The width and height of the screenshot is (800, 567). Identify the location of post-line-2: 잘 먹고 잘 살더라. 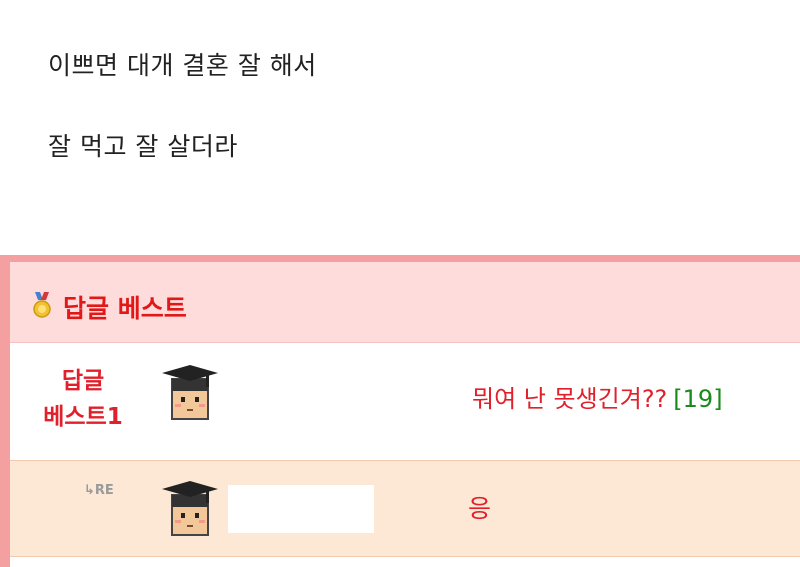
(143, 146).